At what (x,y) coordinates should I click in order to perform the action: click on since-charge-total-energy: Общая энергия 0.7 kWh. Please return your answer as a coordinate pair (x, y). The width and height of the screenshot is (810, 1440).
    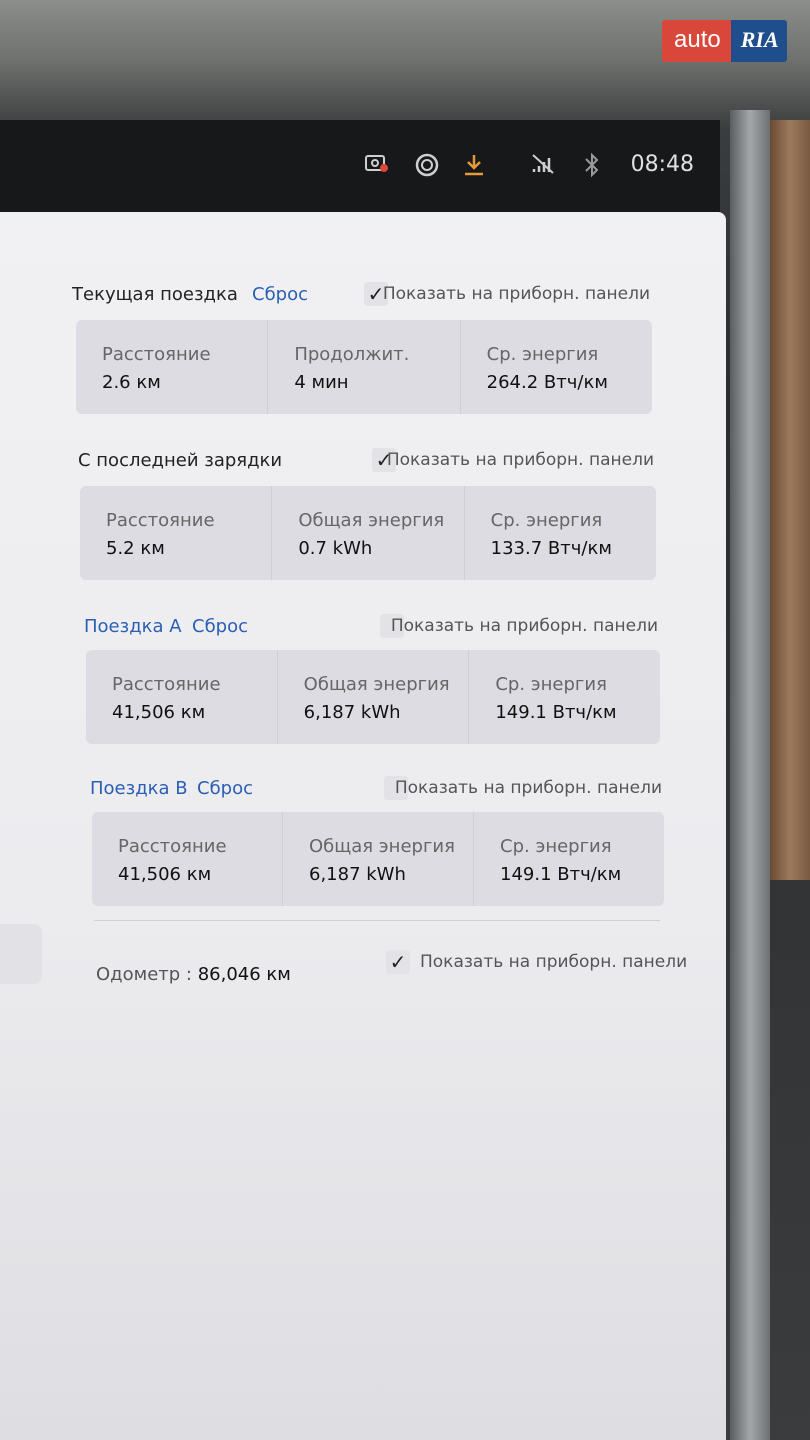
    Looking at the image, I should click on (368, 533).